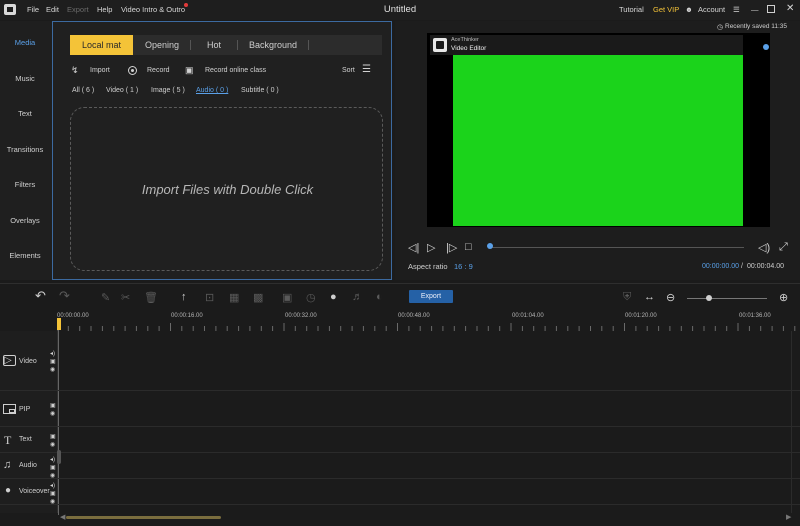 The width and height of the screenshot is (800, 526). Describe the element at coordinates (25, 113) in the screenshot. I see `sidebar-item-text: Text` at that location.